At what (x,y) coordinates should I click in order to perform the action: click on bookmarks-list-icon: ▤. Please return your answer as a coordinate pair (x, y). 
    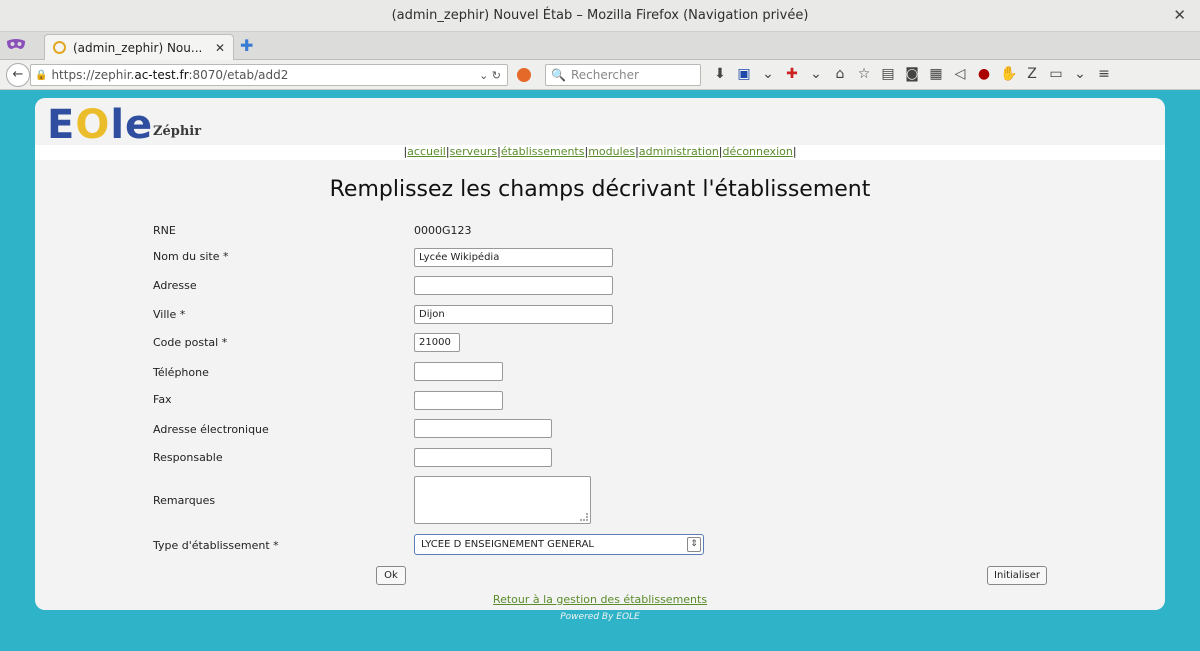
    Looking at the image, I should click on (888, 74).